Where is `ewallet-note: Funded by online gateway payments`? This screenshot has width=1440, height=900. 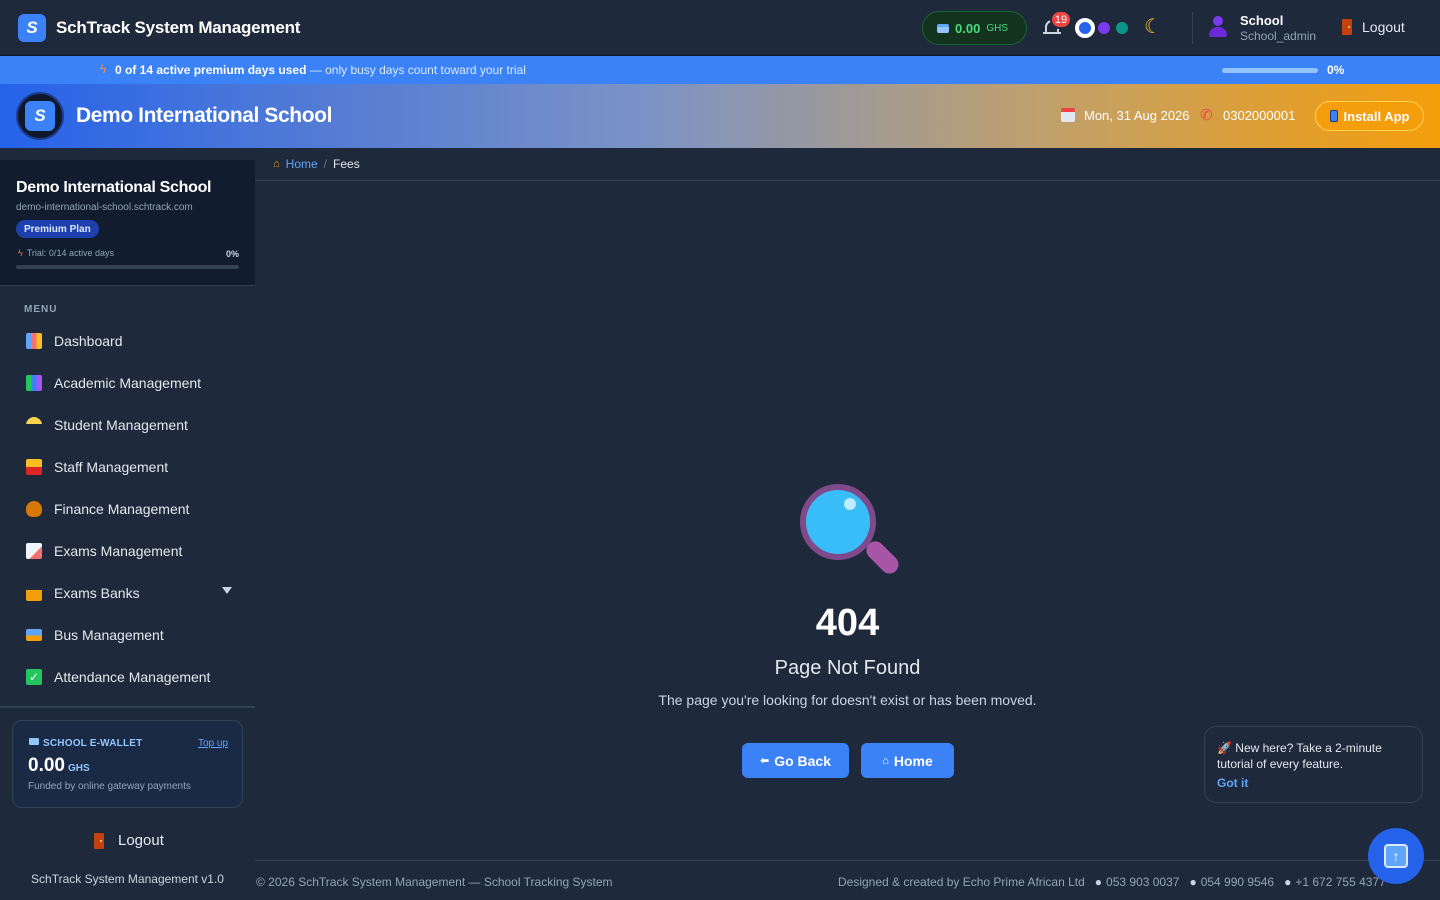
ewallet-note: Funded by online gateway payments is located at coordinates (109, 786).